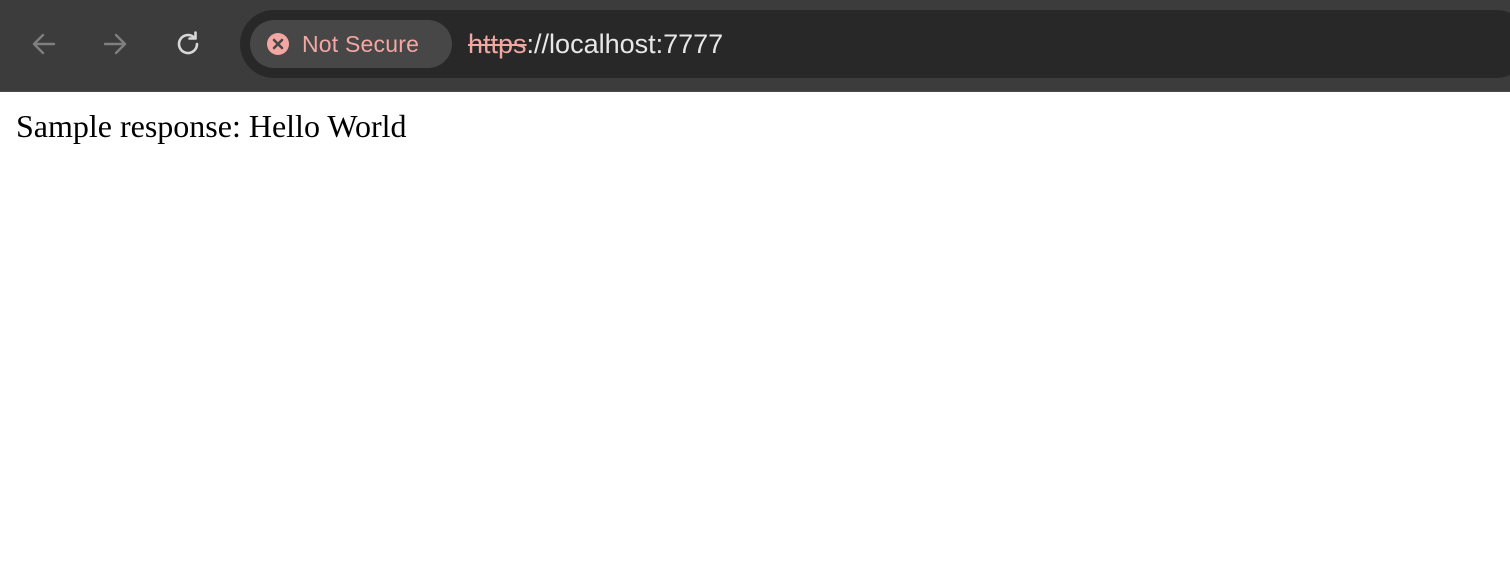 The height and width of the screenshot is (570, 1510). Describe the element at coordinates (625, 43) in the screenshot. I see `url-host: ://localhost:7777` at that location.